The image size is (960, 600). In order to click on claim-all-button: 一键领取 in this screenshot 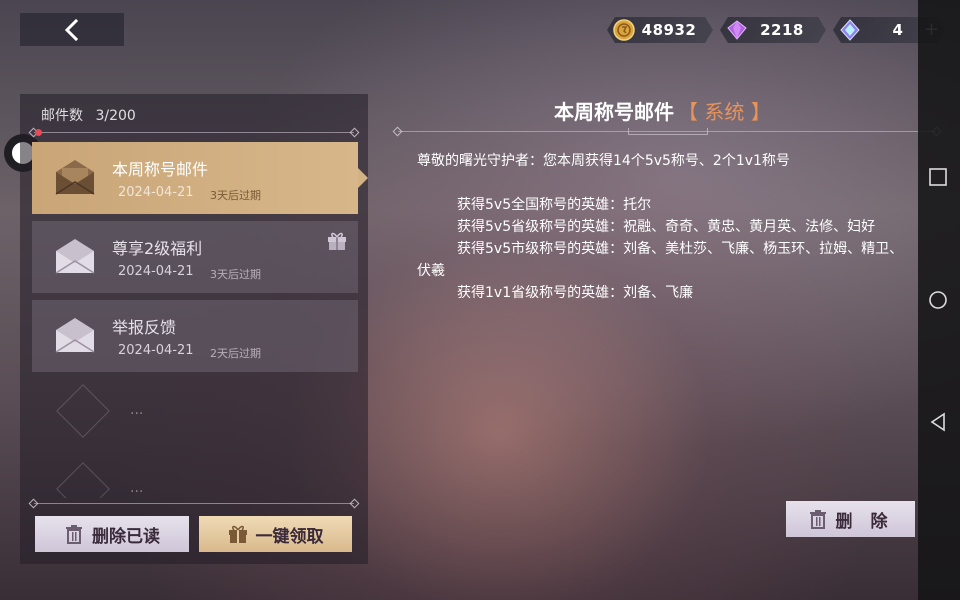, I will do `click(275, 534)`.